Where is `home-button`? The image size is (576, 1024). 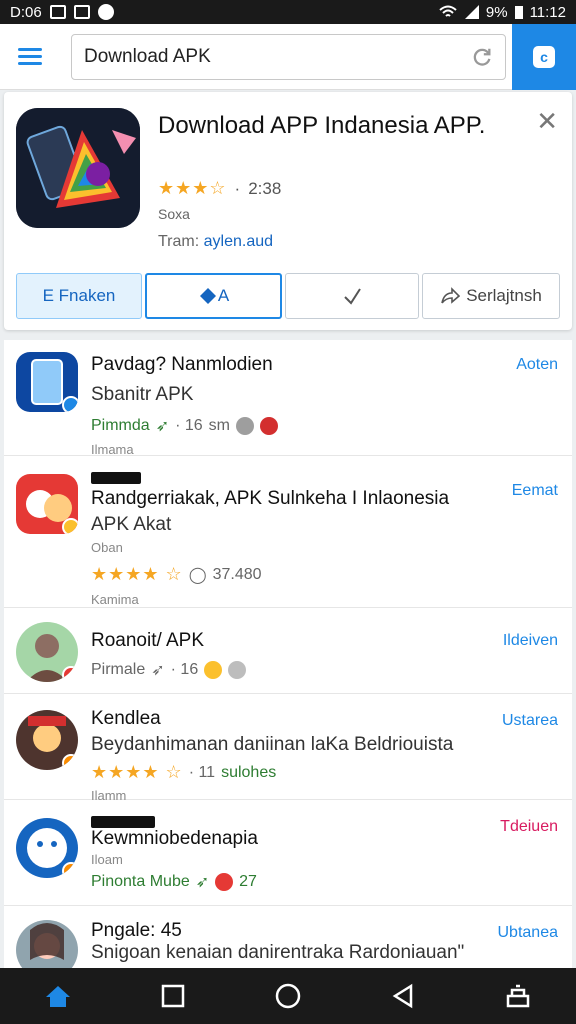
home-button is located at coordinates (58, 996).